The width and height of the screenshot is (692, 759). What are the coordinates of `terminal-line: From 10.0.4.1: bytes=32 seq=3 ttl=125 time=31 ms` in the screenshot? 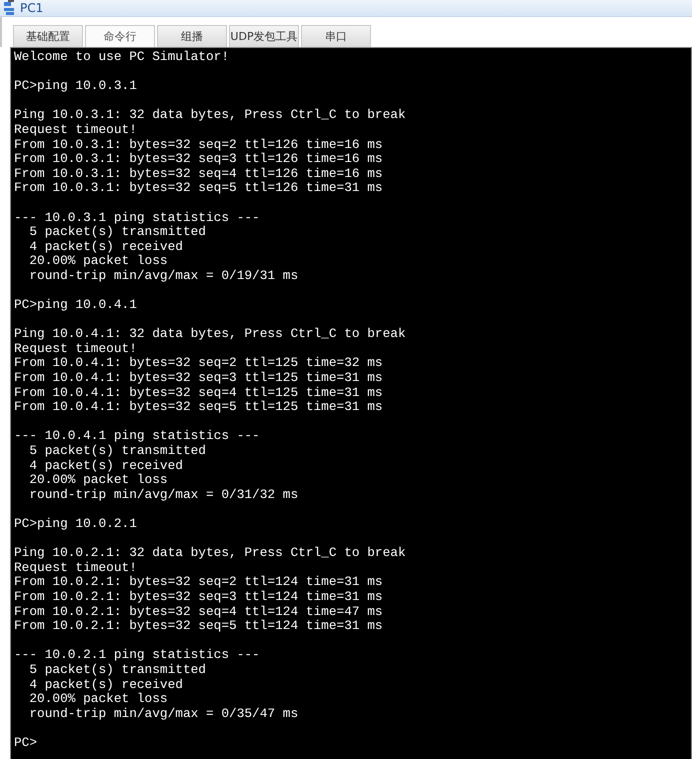 It's located at (199, 378).